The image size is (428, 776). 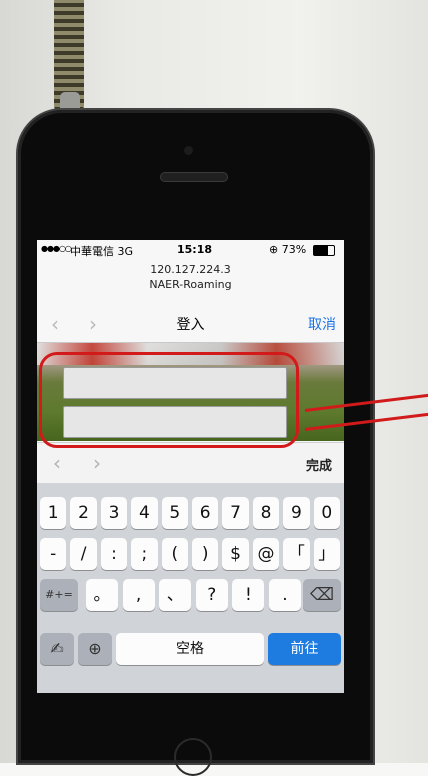 What do you see at coordinates (190, 463) in the screenshot?
I see `keyboard-accessory-bar: ‹ › 完成` at bounding box center [190, 463].